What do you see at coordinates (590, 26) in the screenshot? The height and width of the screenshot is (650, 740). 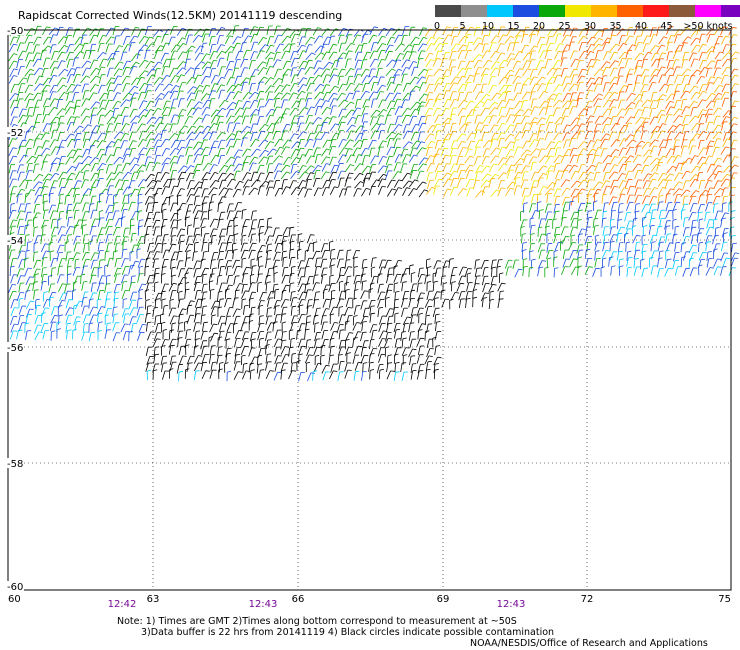 I see `legend-label: 30` at bounding box center [590, 26].